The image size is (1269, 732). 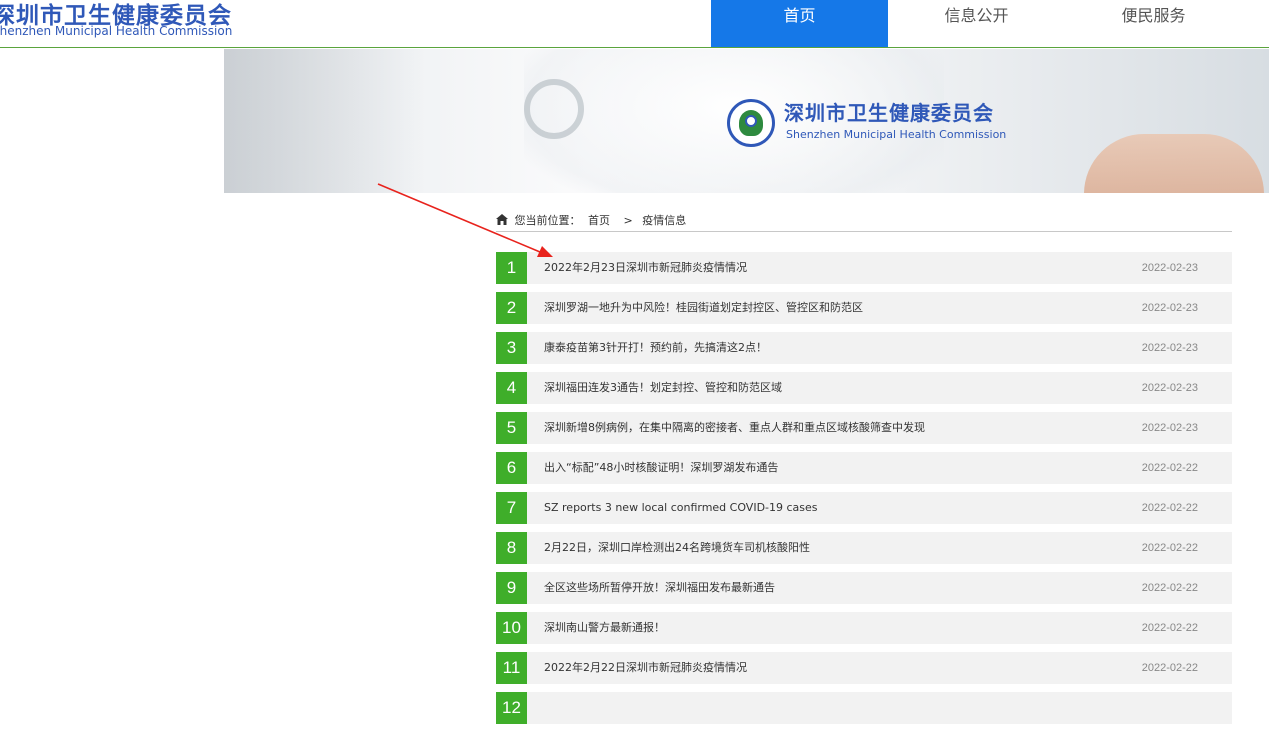 What do you see at coordinates (664, 220) in the screenshot?
I see `breadcrumb-current: 疫情信息` at bounding box center [664, 220].